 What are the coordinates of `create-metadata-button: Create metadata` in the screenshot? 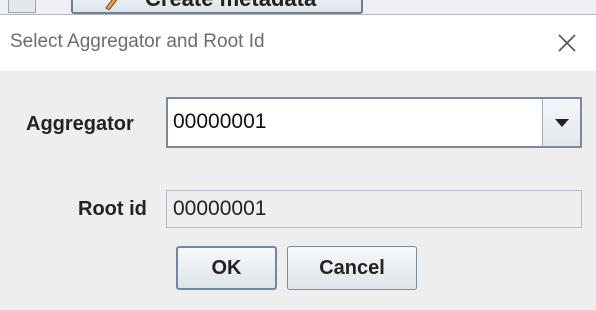 It's located at (217, 7).